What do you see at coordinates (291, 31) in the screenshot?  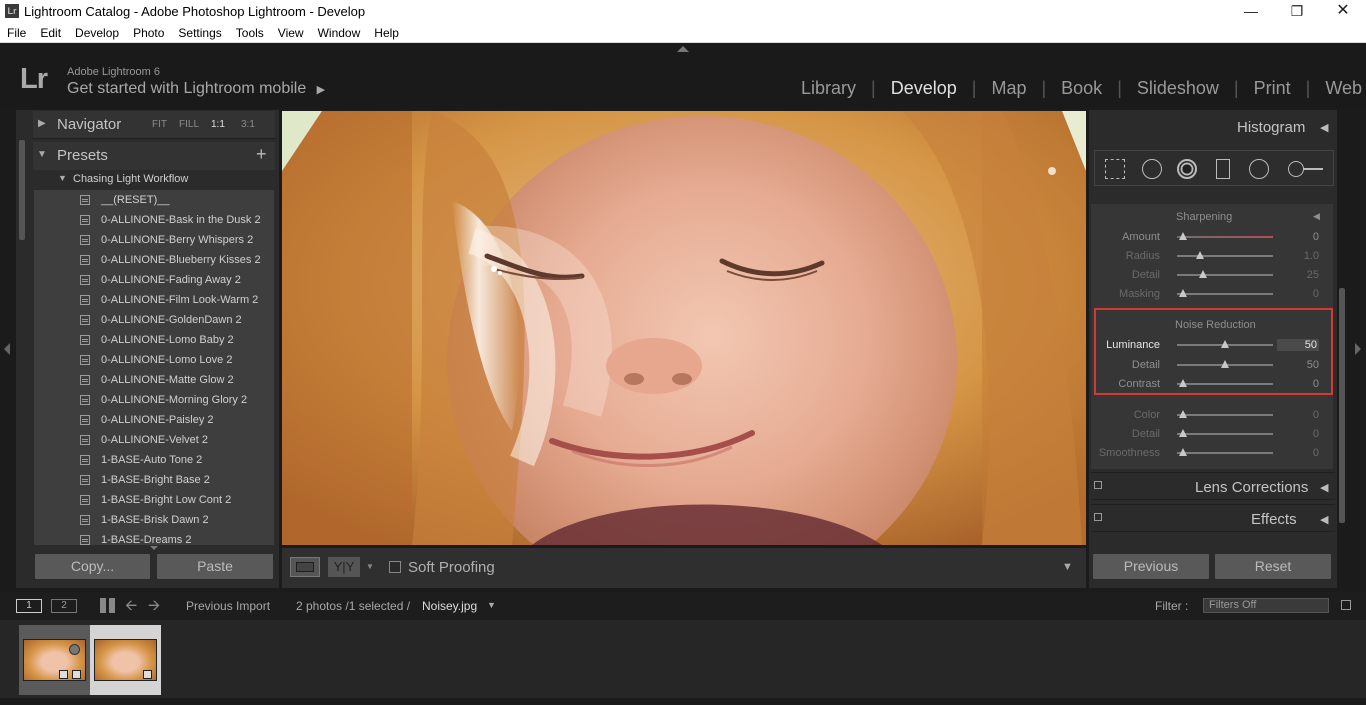 I see `menu-view: View` at bounding box center [291, 31].